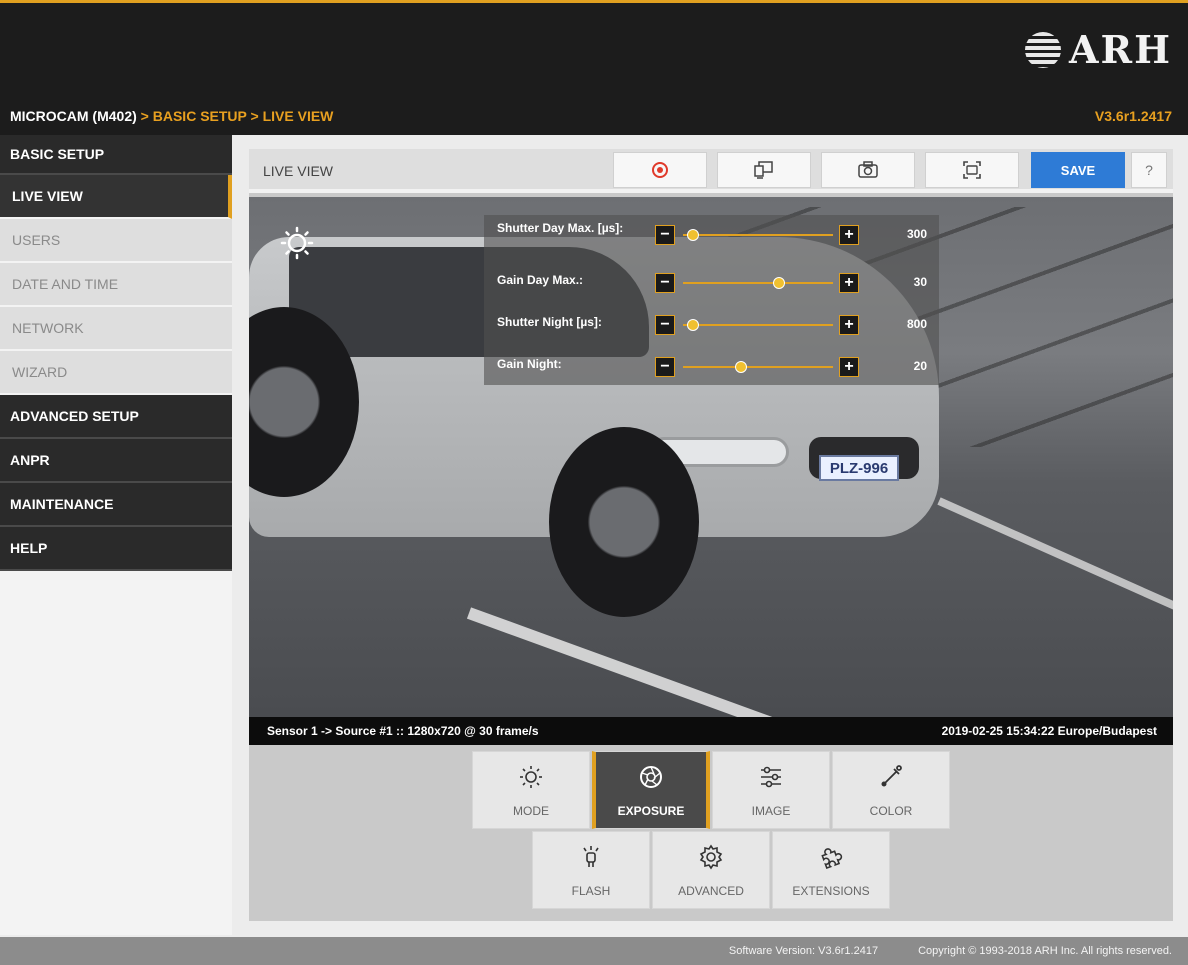  I want to click on camera-icon, so click(868, 169).